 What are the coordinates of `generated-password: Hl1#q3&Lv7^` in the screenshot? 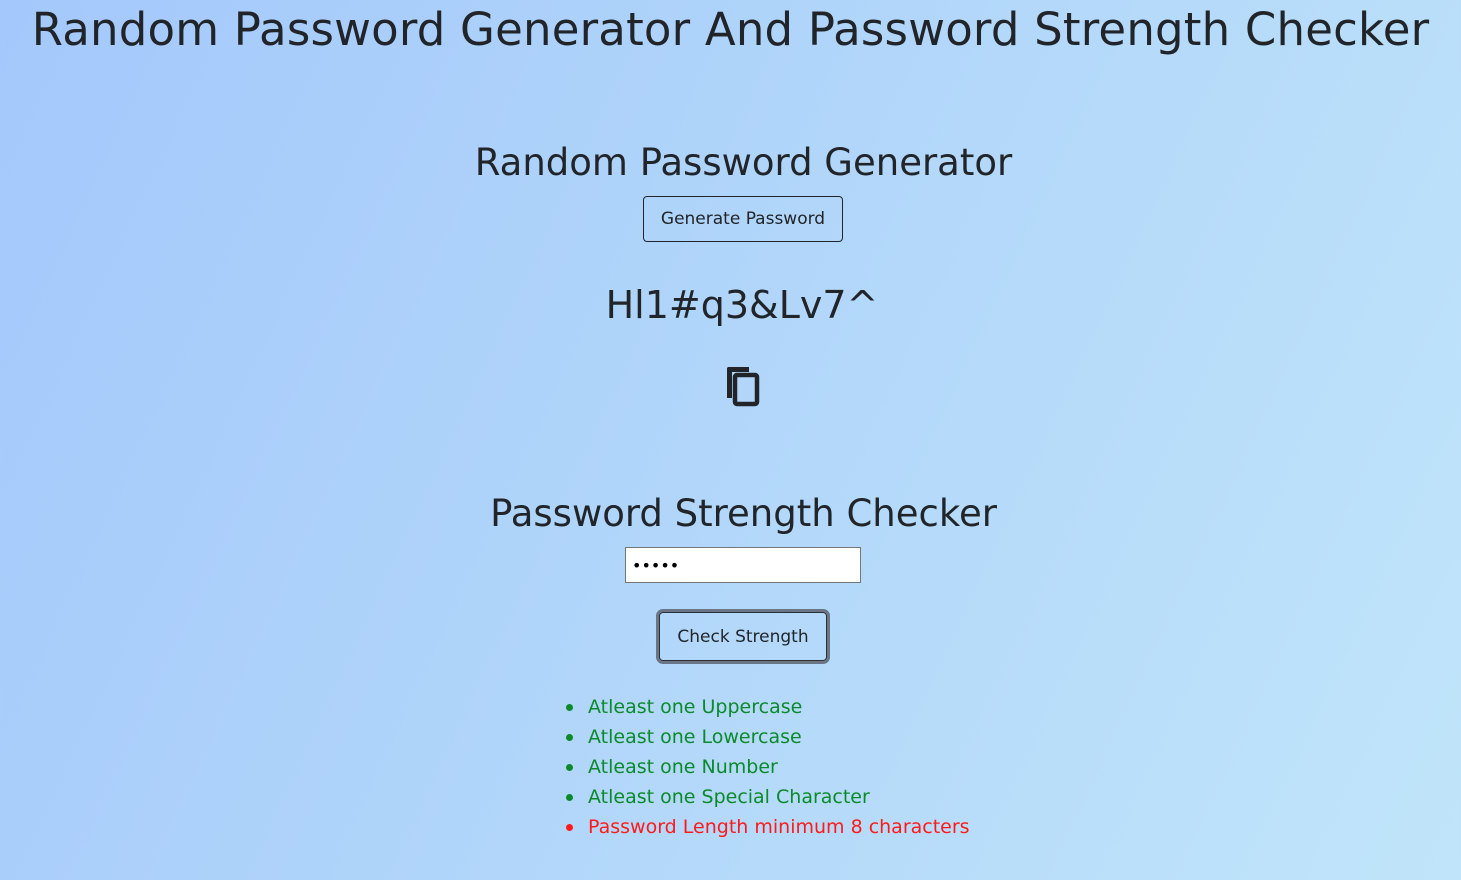 It's located at (742, 305).